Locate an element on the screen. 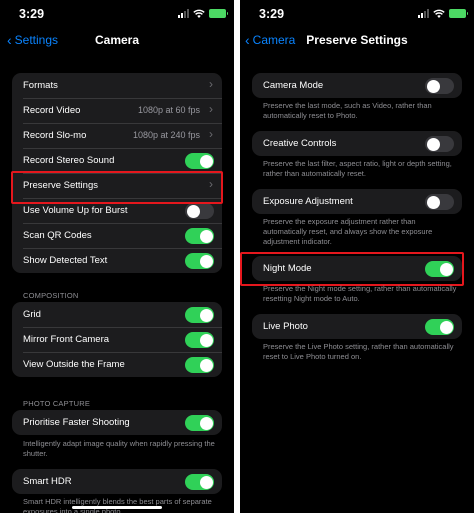  night-mode-label: Night Mode is located at coordinates (287, 268).